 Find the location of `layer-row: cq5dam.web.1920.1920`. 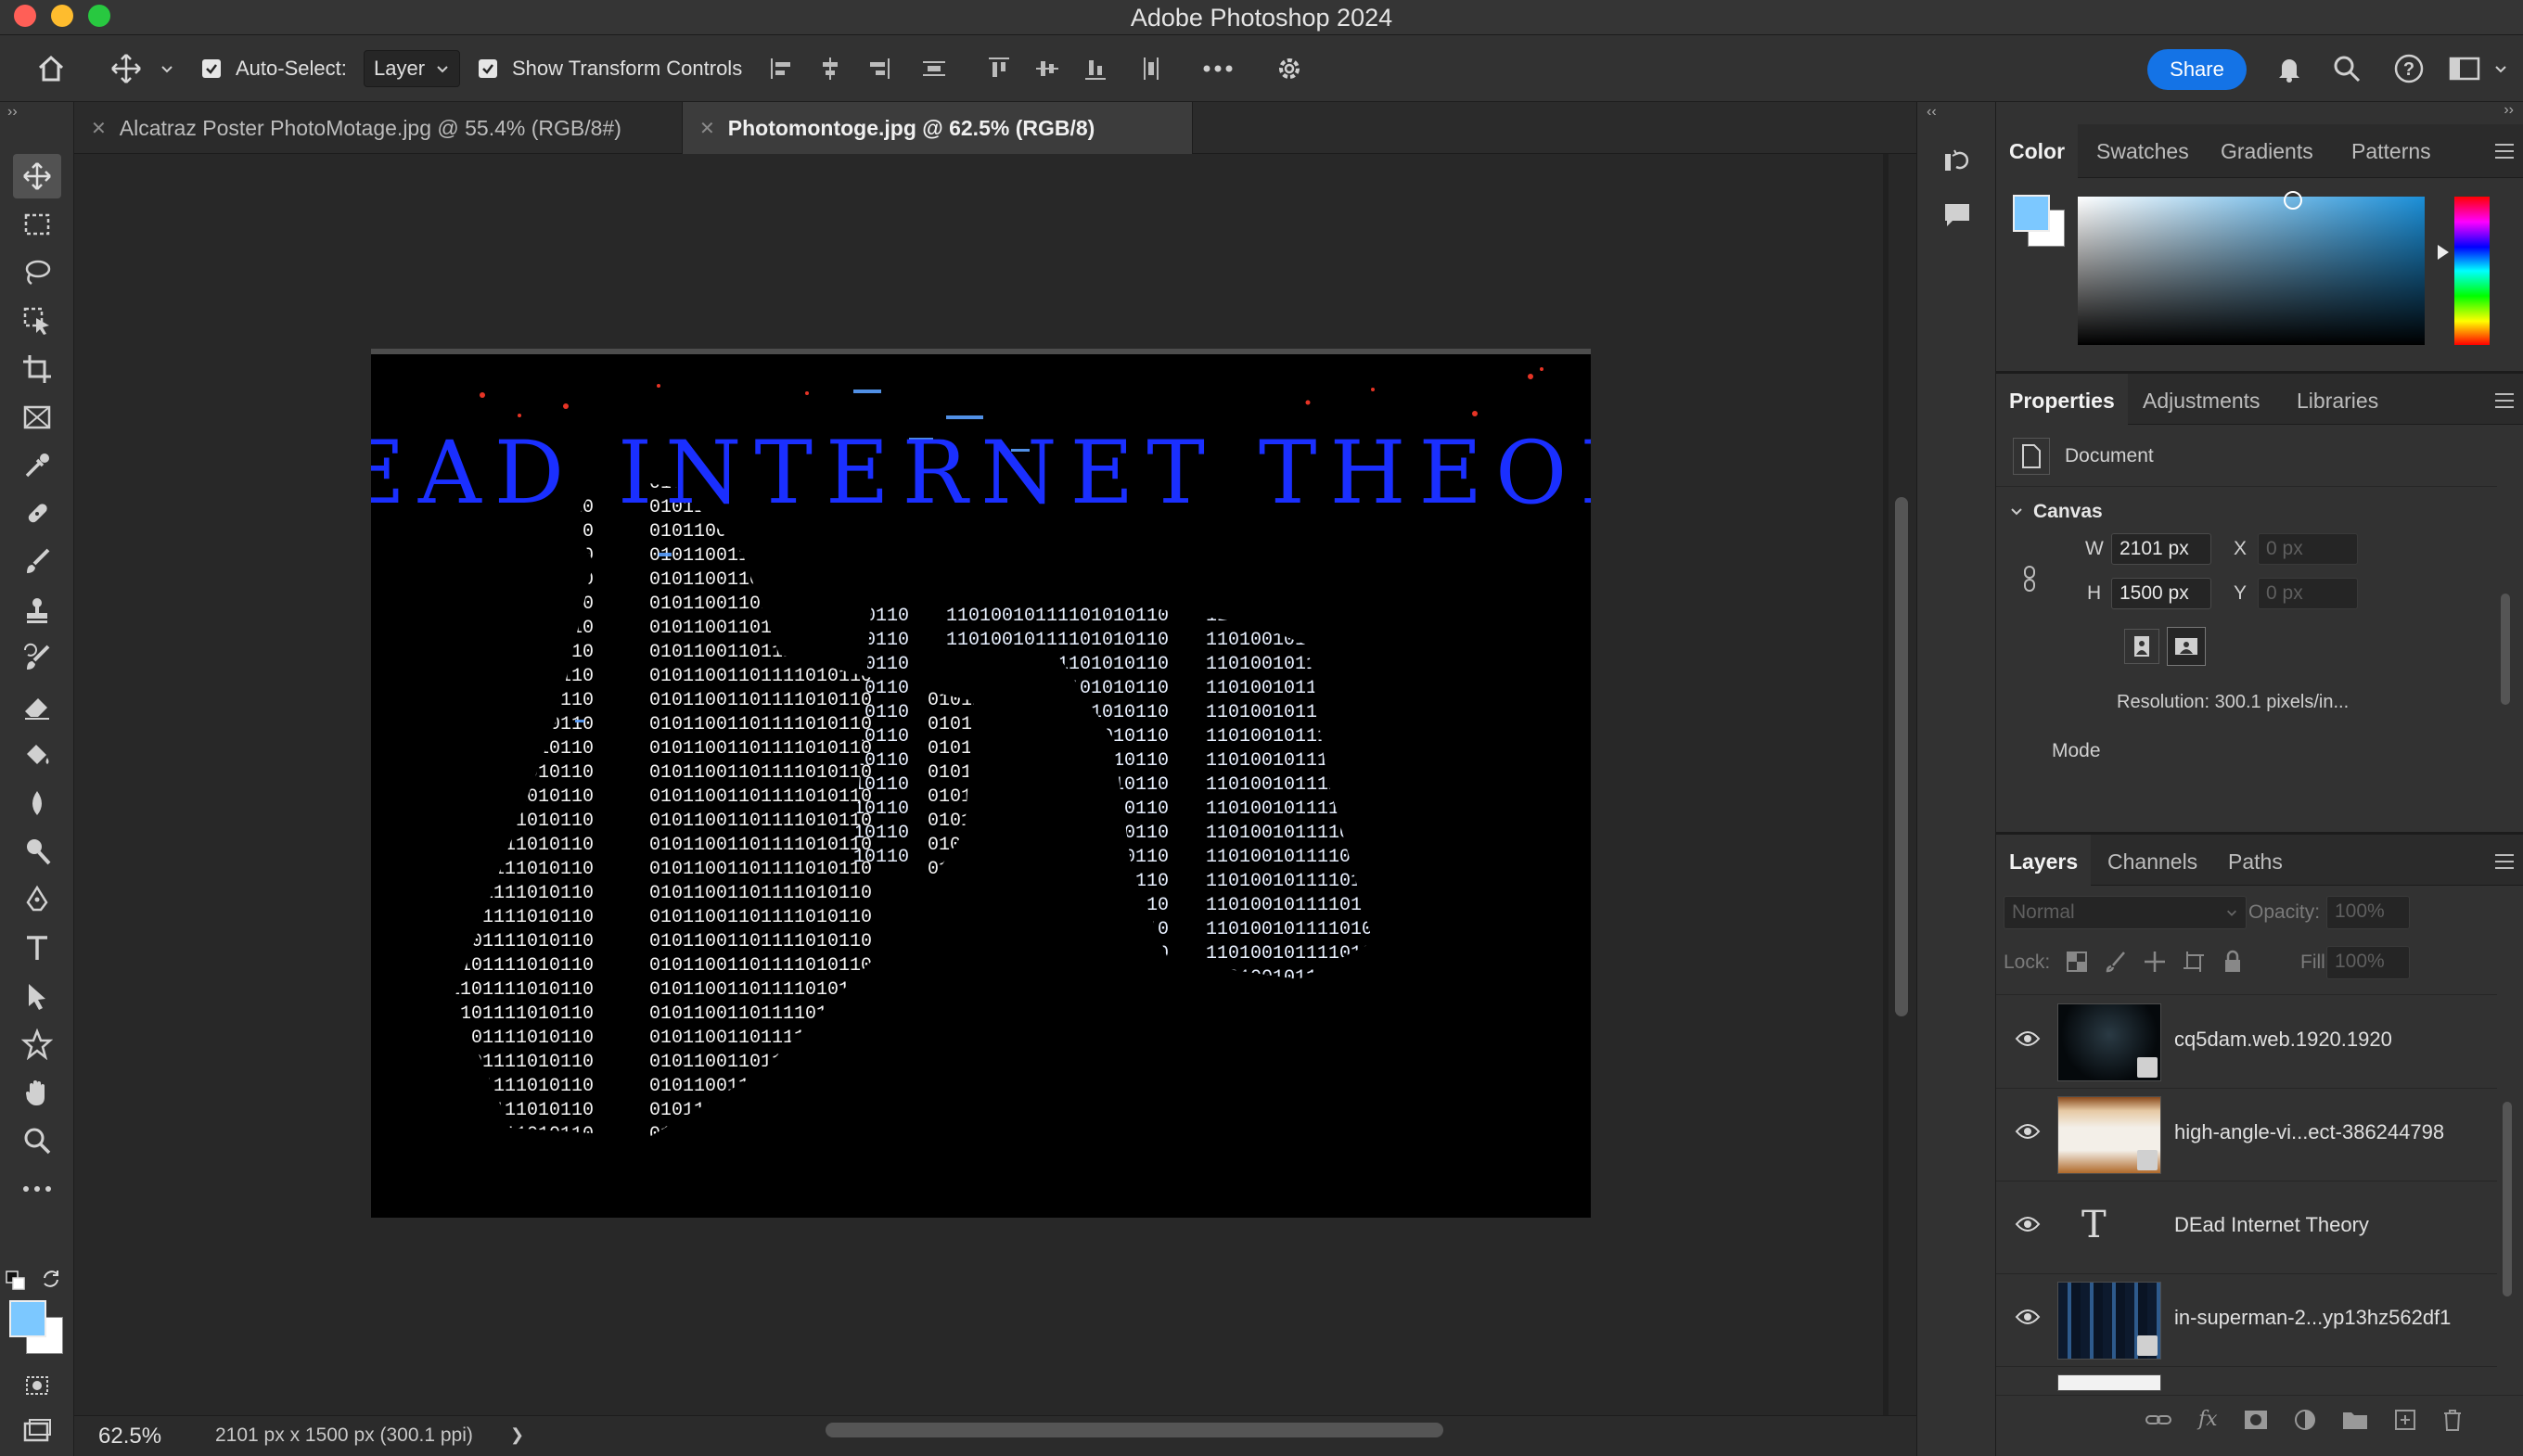

layer-row: cq5dam.web.1920.1920 is located at coordinates (2246, 1042).